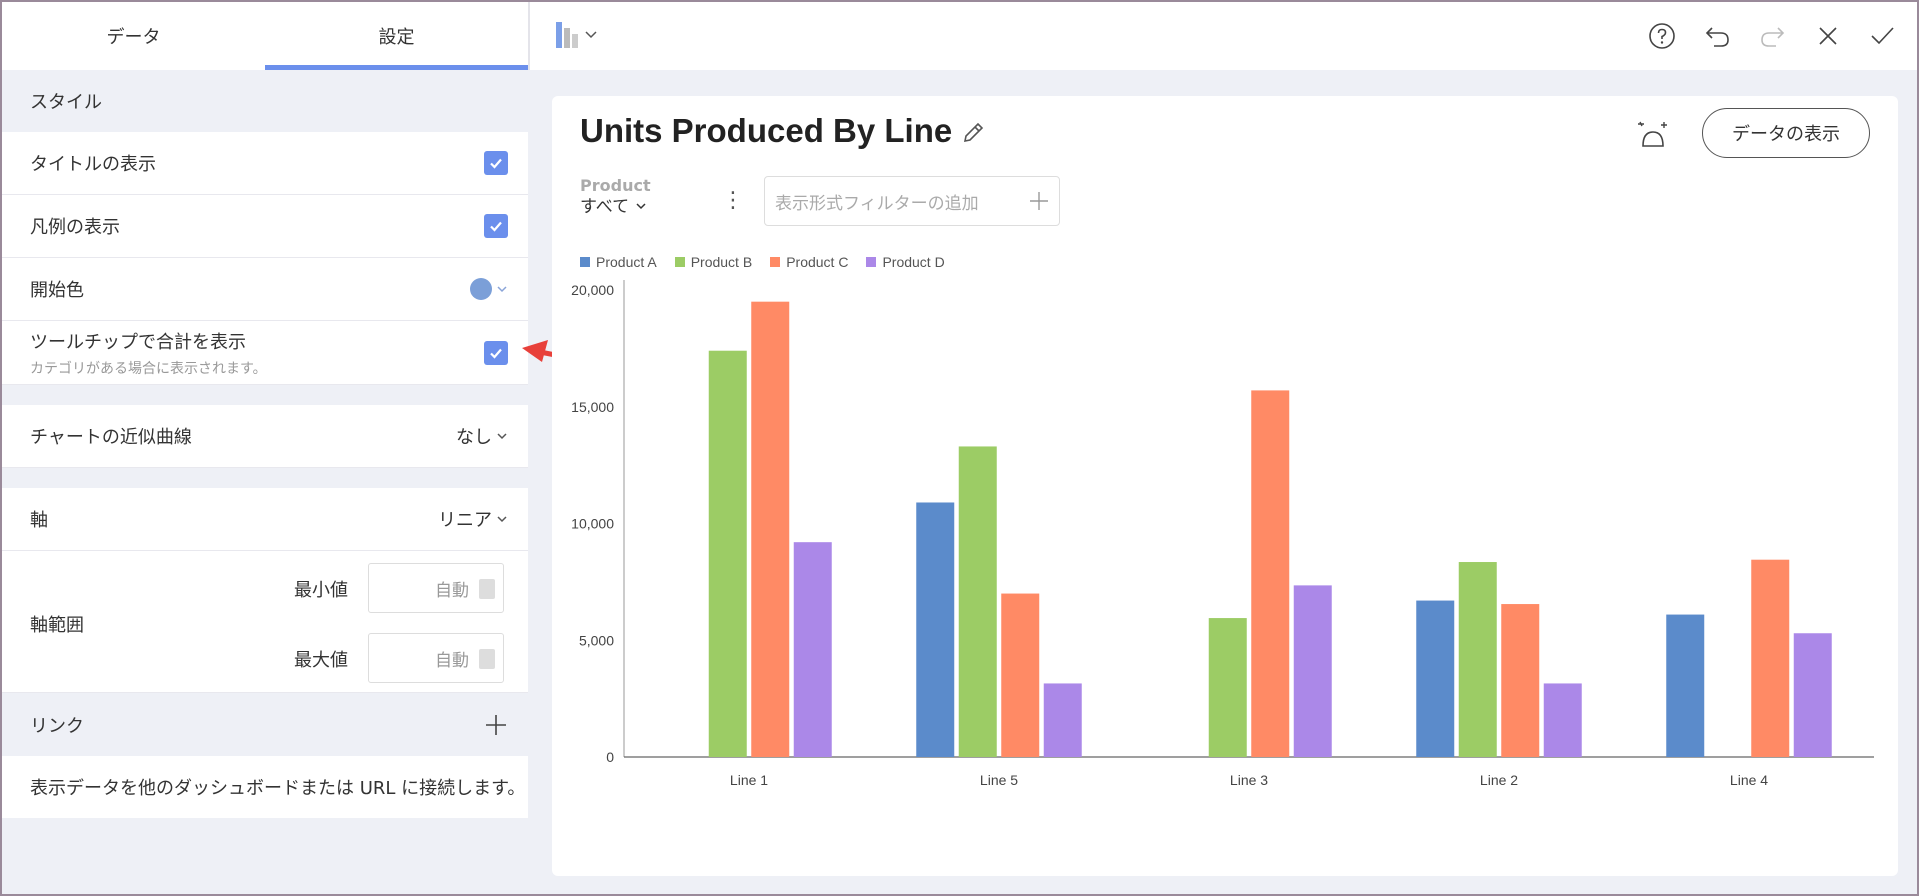 Image resolution: width=1919 pixels, height=896 pixels. Describe the element at coordinates (465, 520) in the screenshot. I see `axis-value: リニア` at that location.